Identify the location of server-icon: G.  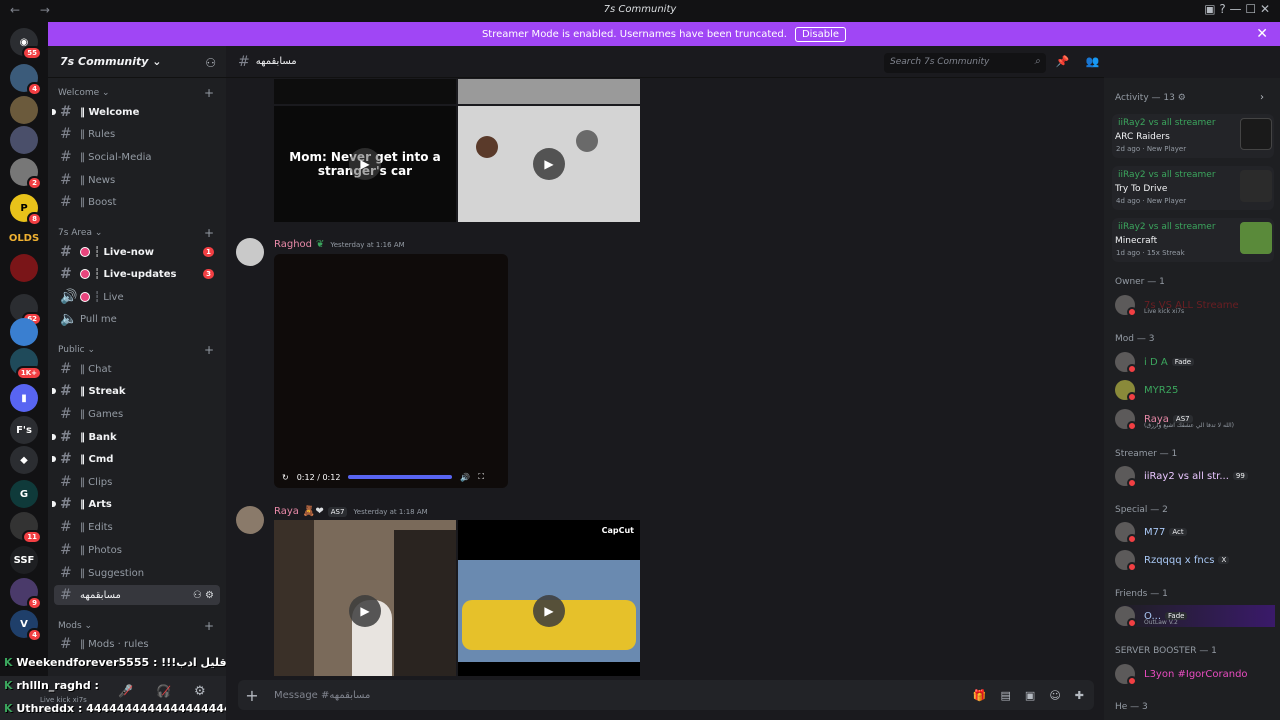
(24, 494).